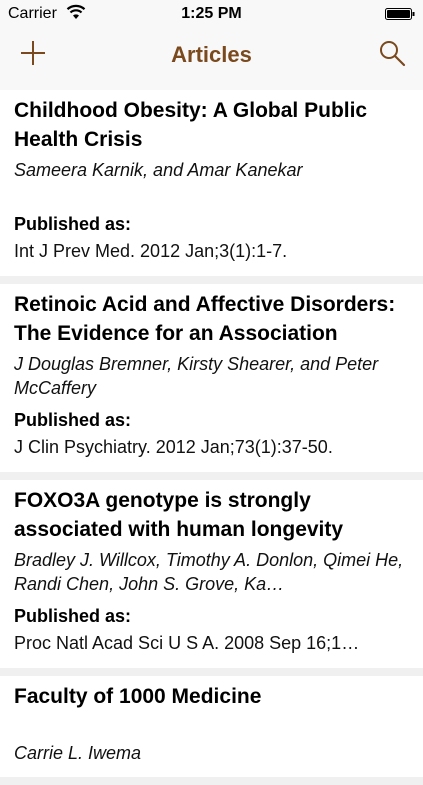 The height and width of the screenshot is (785, 423). Describe the element at coordinates (211, 726) in the screenshot. I see `article-card: Faculty of 1000 Medicine Carrie L. Iwema` at that location.